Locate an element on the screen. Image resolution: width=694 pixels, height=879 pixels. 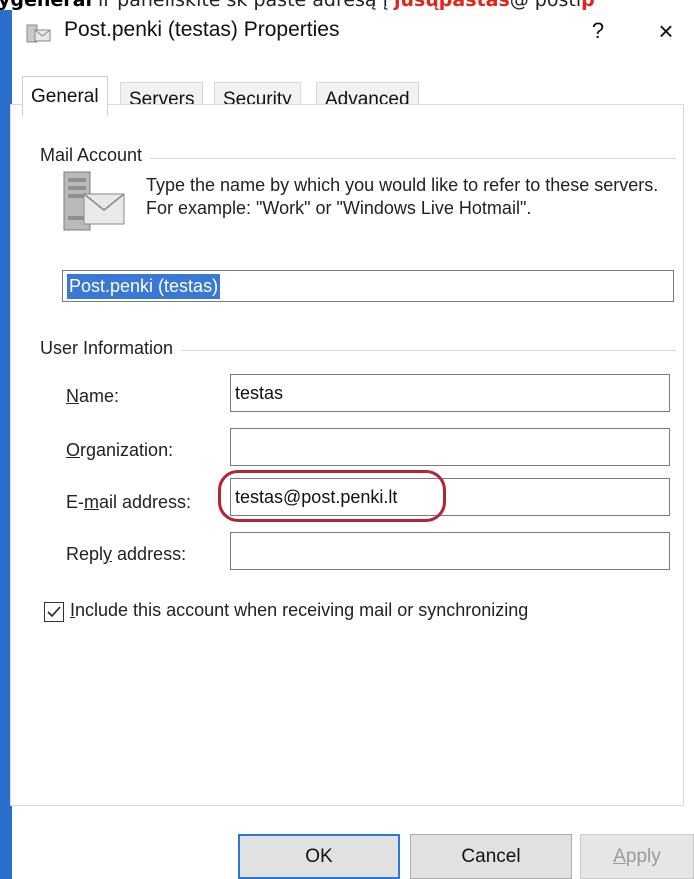
email-label: E-mail address: is located at coordinates (129, 502).